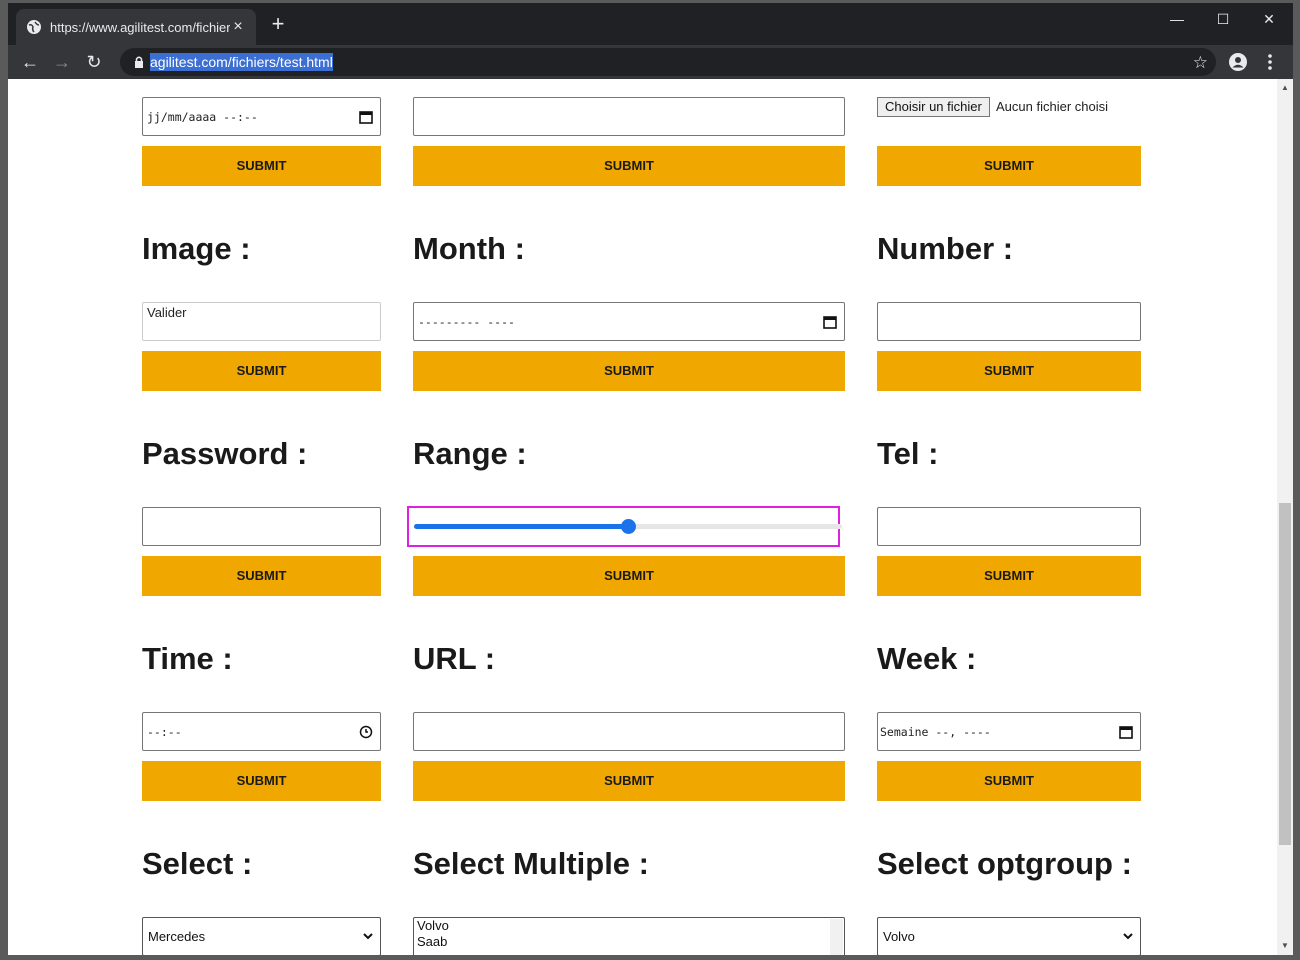 Image resolution: width=1300 pixels, height=960 pixels. What do you see at coordinates (94, 62) in the screenshot?
I see `reload-icon: ↻` at bounding box center [94, 62].